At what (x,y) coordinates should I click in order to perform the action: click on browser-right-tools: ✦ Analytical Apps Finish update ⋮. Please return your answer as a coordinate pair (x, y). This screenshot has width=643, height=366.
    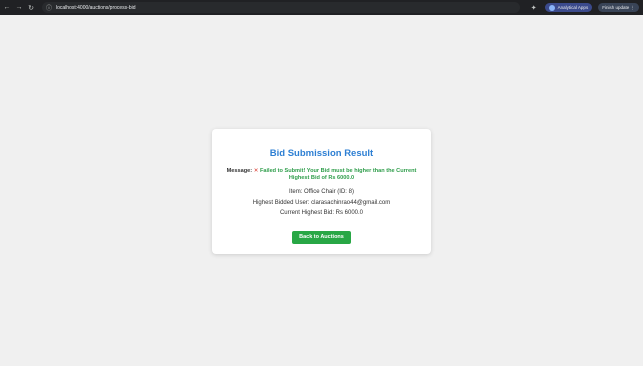
    Looking at the image, I should click on (585, 7).